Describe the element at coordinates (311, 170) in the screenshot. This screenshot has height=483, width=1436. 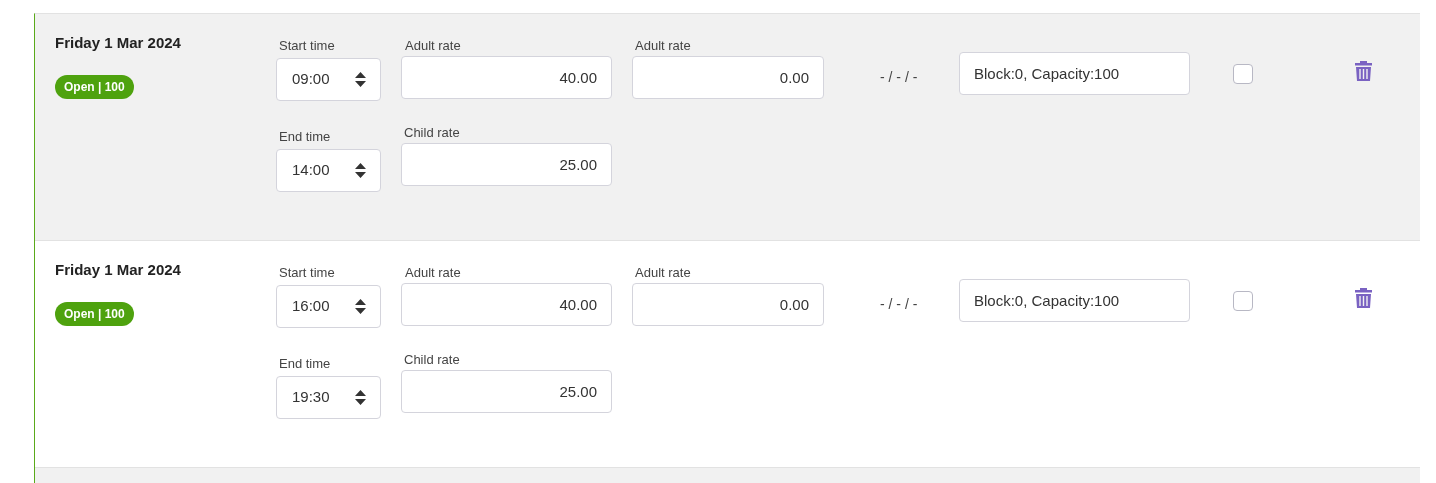
I see `time-value: 14:00` at that location.